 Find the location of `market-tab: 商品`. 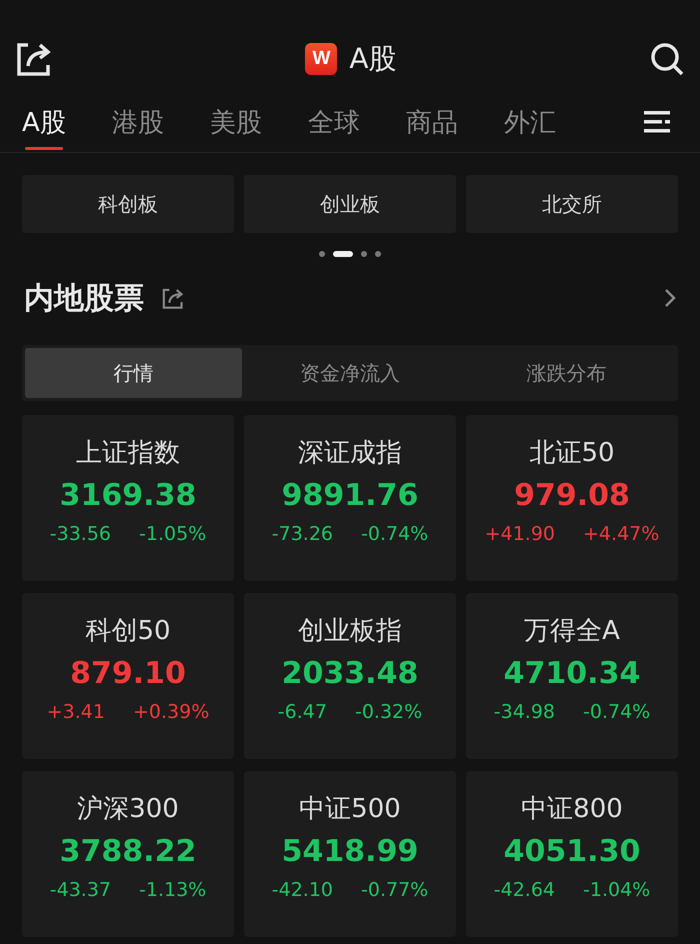

market-tab: 商品 is located at coordinates (432, 122).